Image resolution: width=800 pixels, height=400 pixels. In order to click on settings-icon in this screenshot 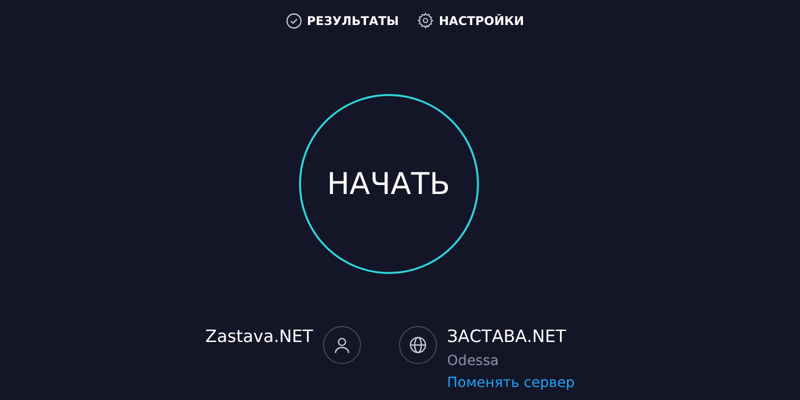, I will do `click(425, 20)`.